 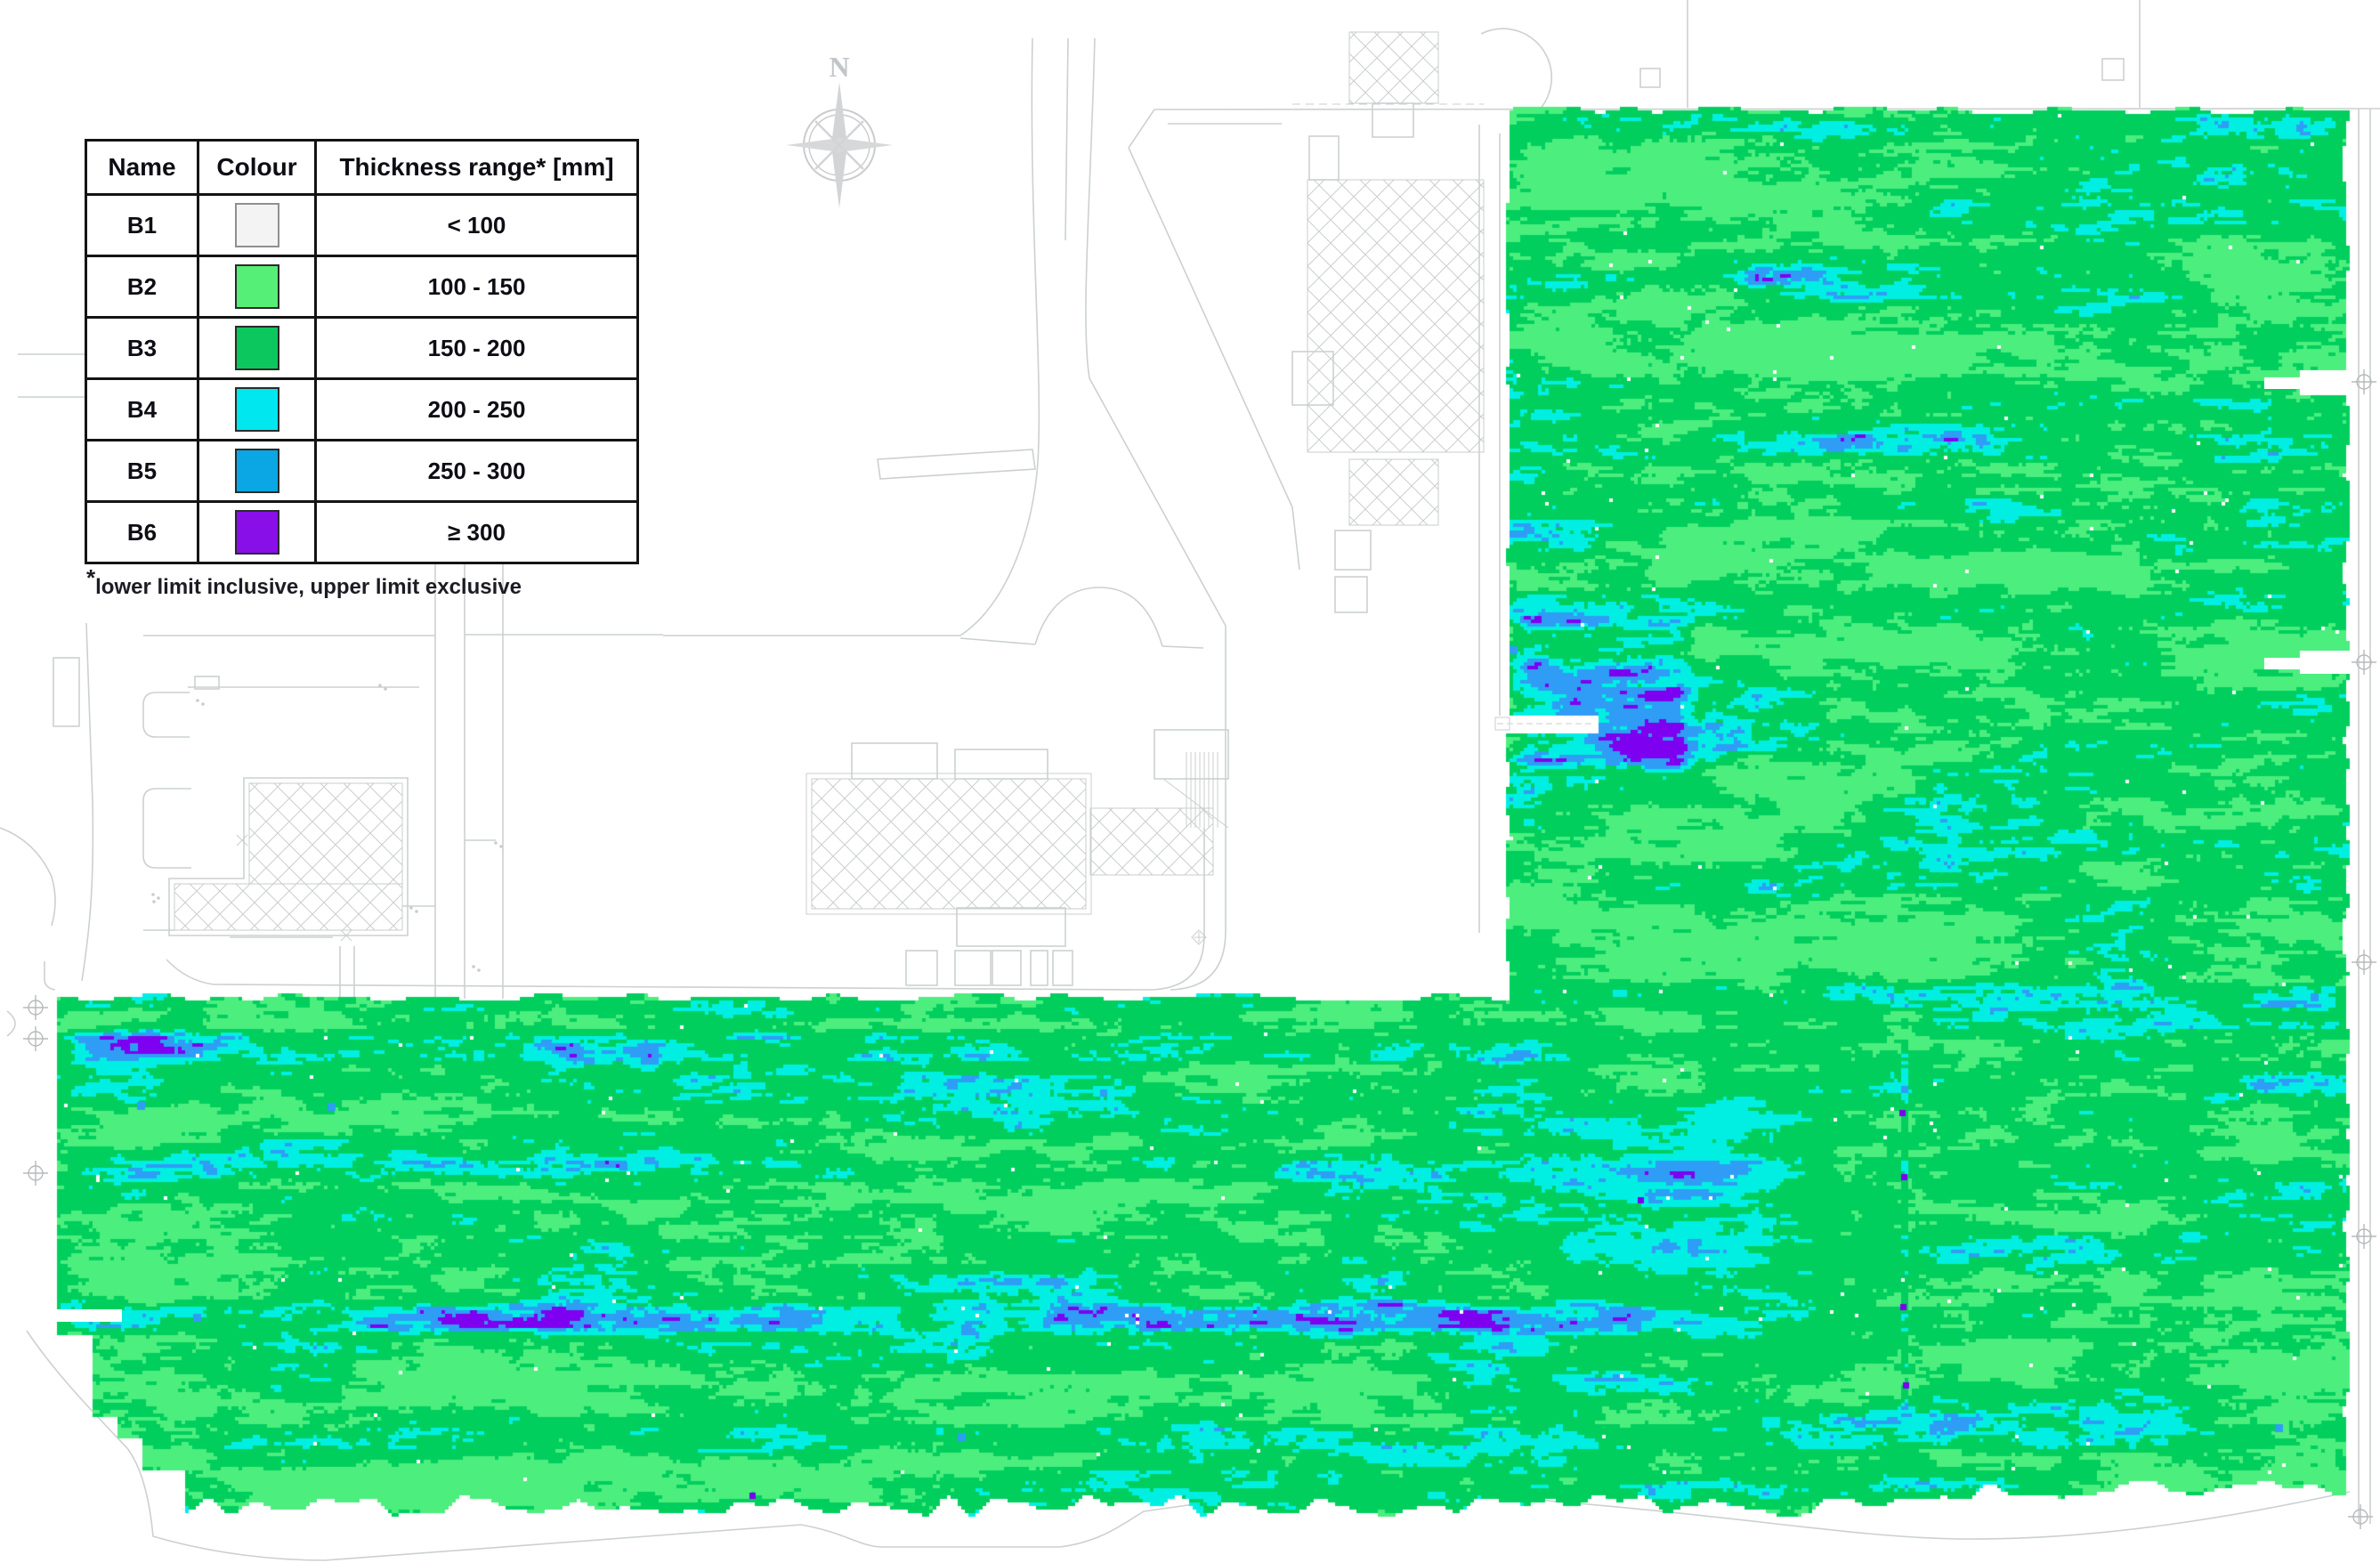 What do you see at coordinates (477, 168) in the screenshot?
I see `legend-header-range: Thickness range* [mm]` at bounding box center [477, 168].